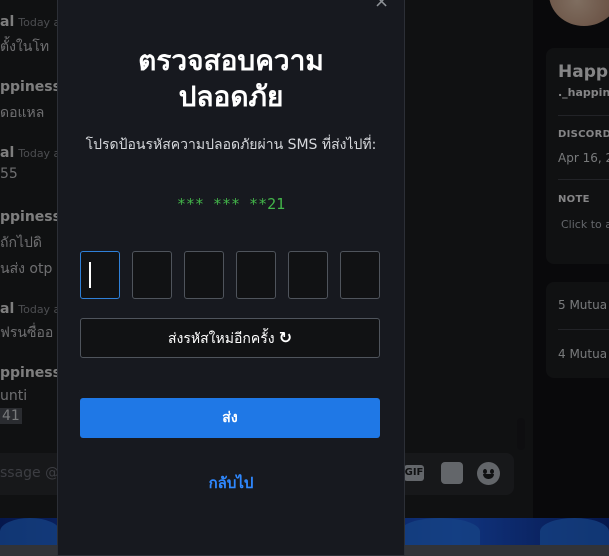 Image resolution: width=609 pixels, height=556 pixels. I want to click on submit-button: ส่ง, so click(230, 418).